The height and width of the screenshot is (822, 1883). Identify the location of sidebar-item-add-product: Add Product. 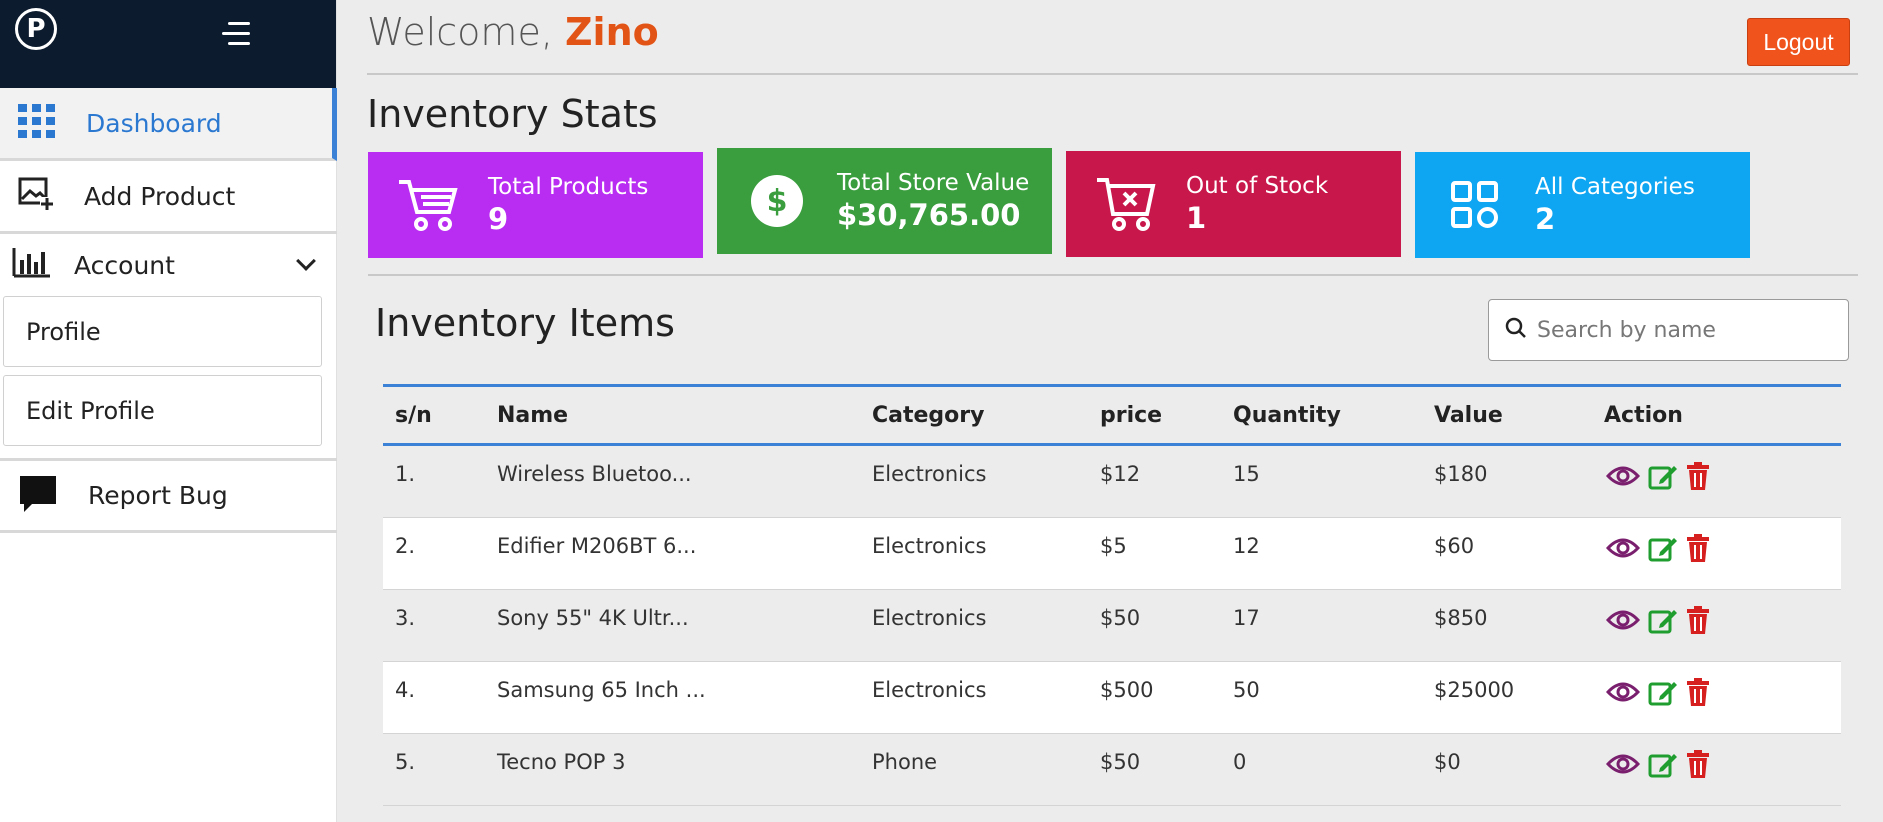
(168, 197).